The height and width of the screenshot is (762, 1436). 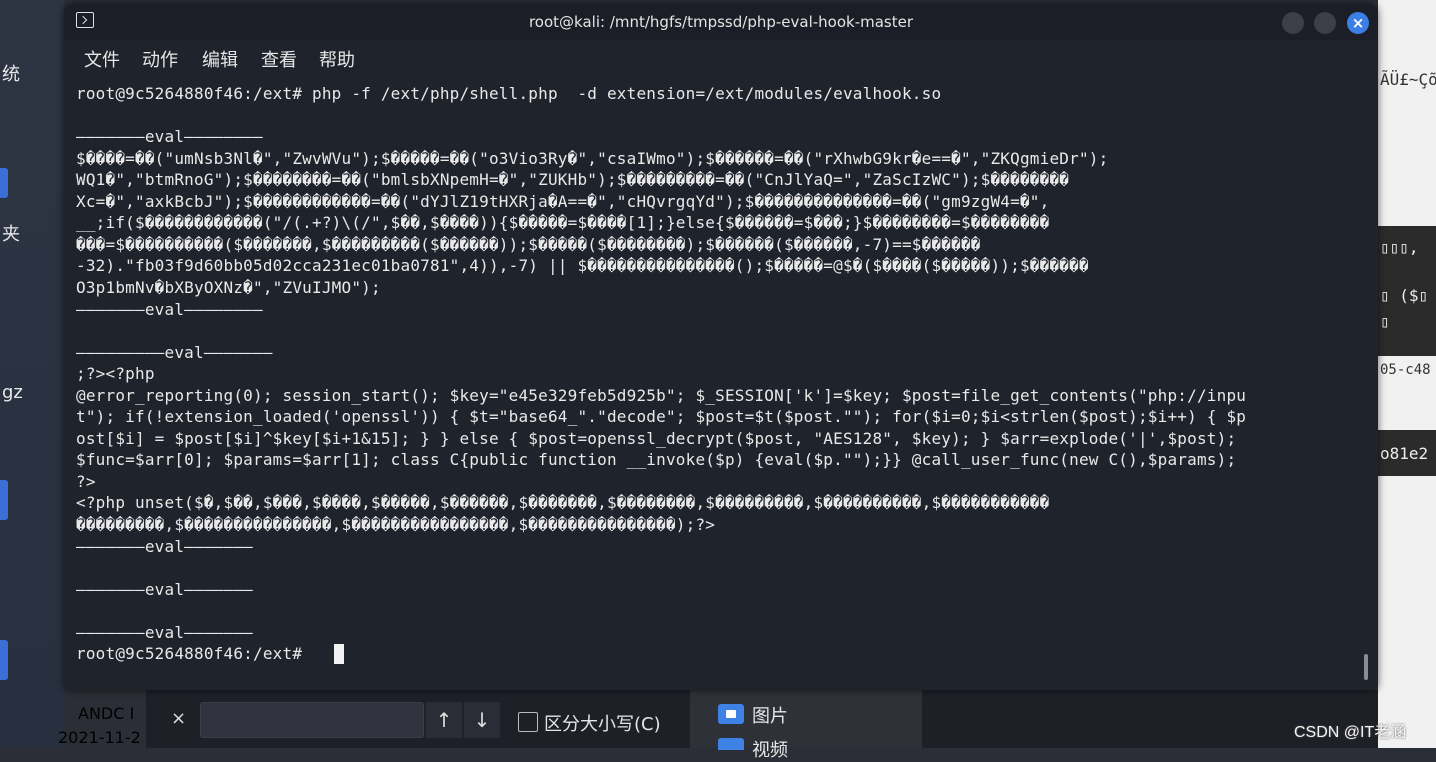 What do you see at coordinates (106, 713) in the screenshot?
I see `desktop-date-label: ANDC I` at bounding box center [106, 713].